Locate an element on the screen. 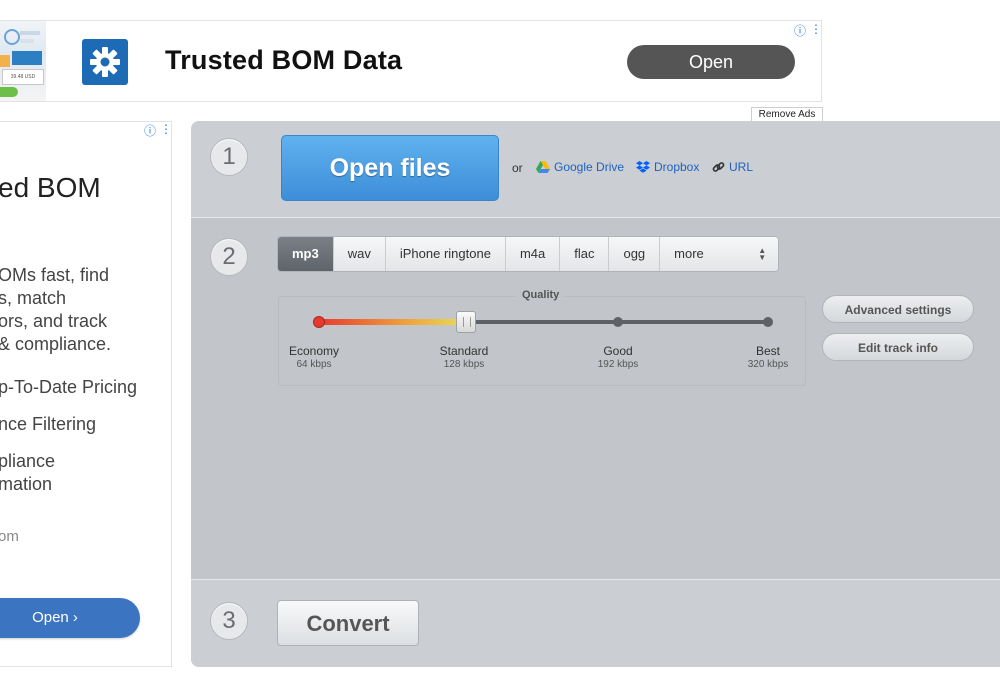 The width and height of the screenshot is (1000, 683). quality-economy: Economy 64 kbps is located at coordinates (314, 357).